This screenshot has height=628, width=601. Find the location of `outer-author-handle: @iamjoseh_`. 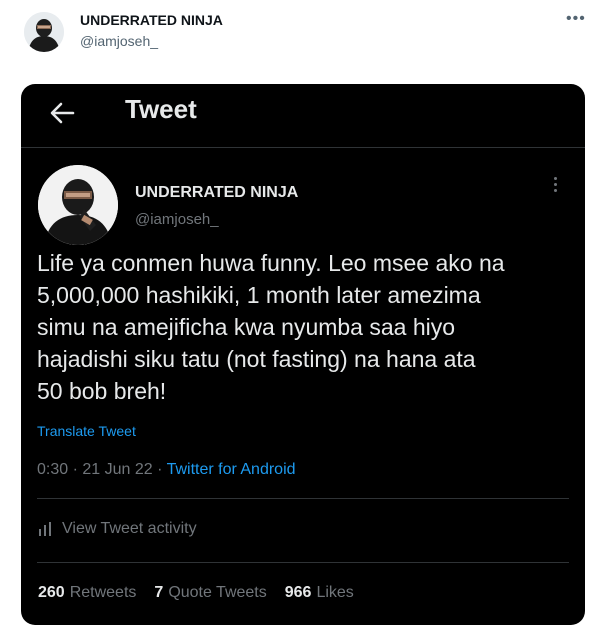

outer-author-handle: @iamjoseh_ is located at coordinates (119, 41).